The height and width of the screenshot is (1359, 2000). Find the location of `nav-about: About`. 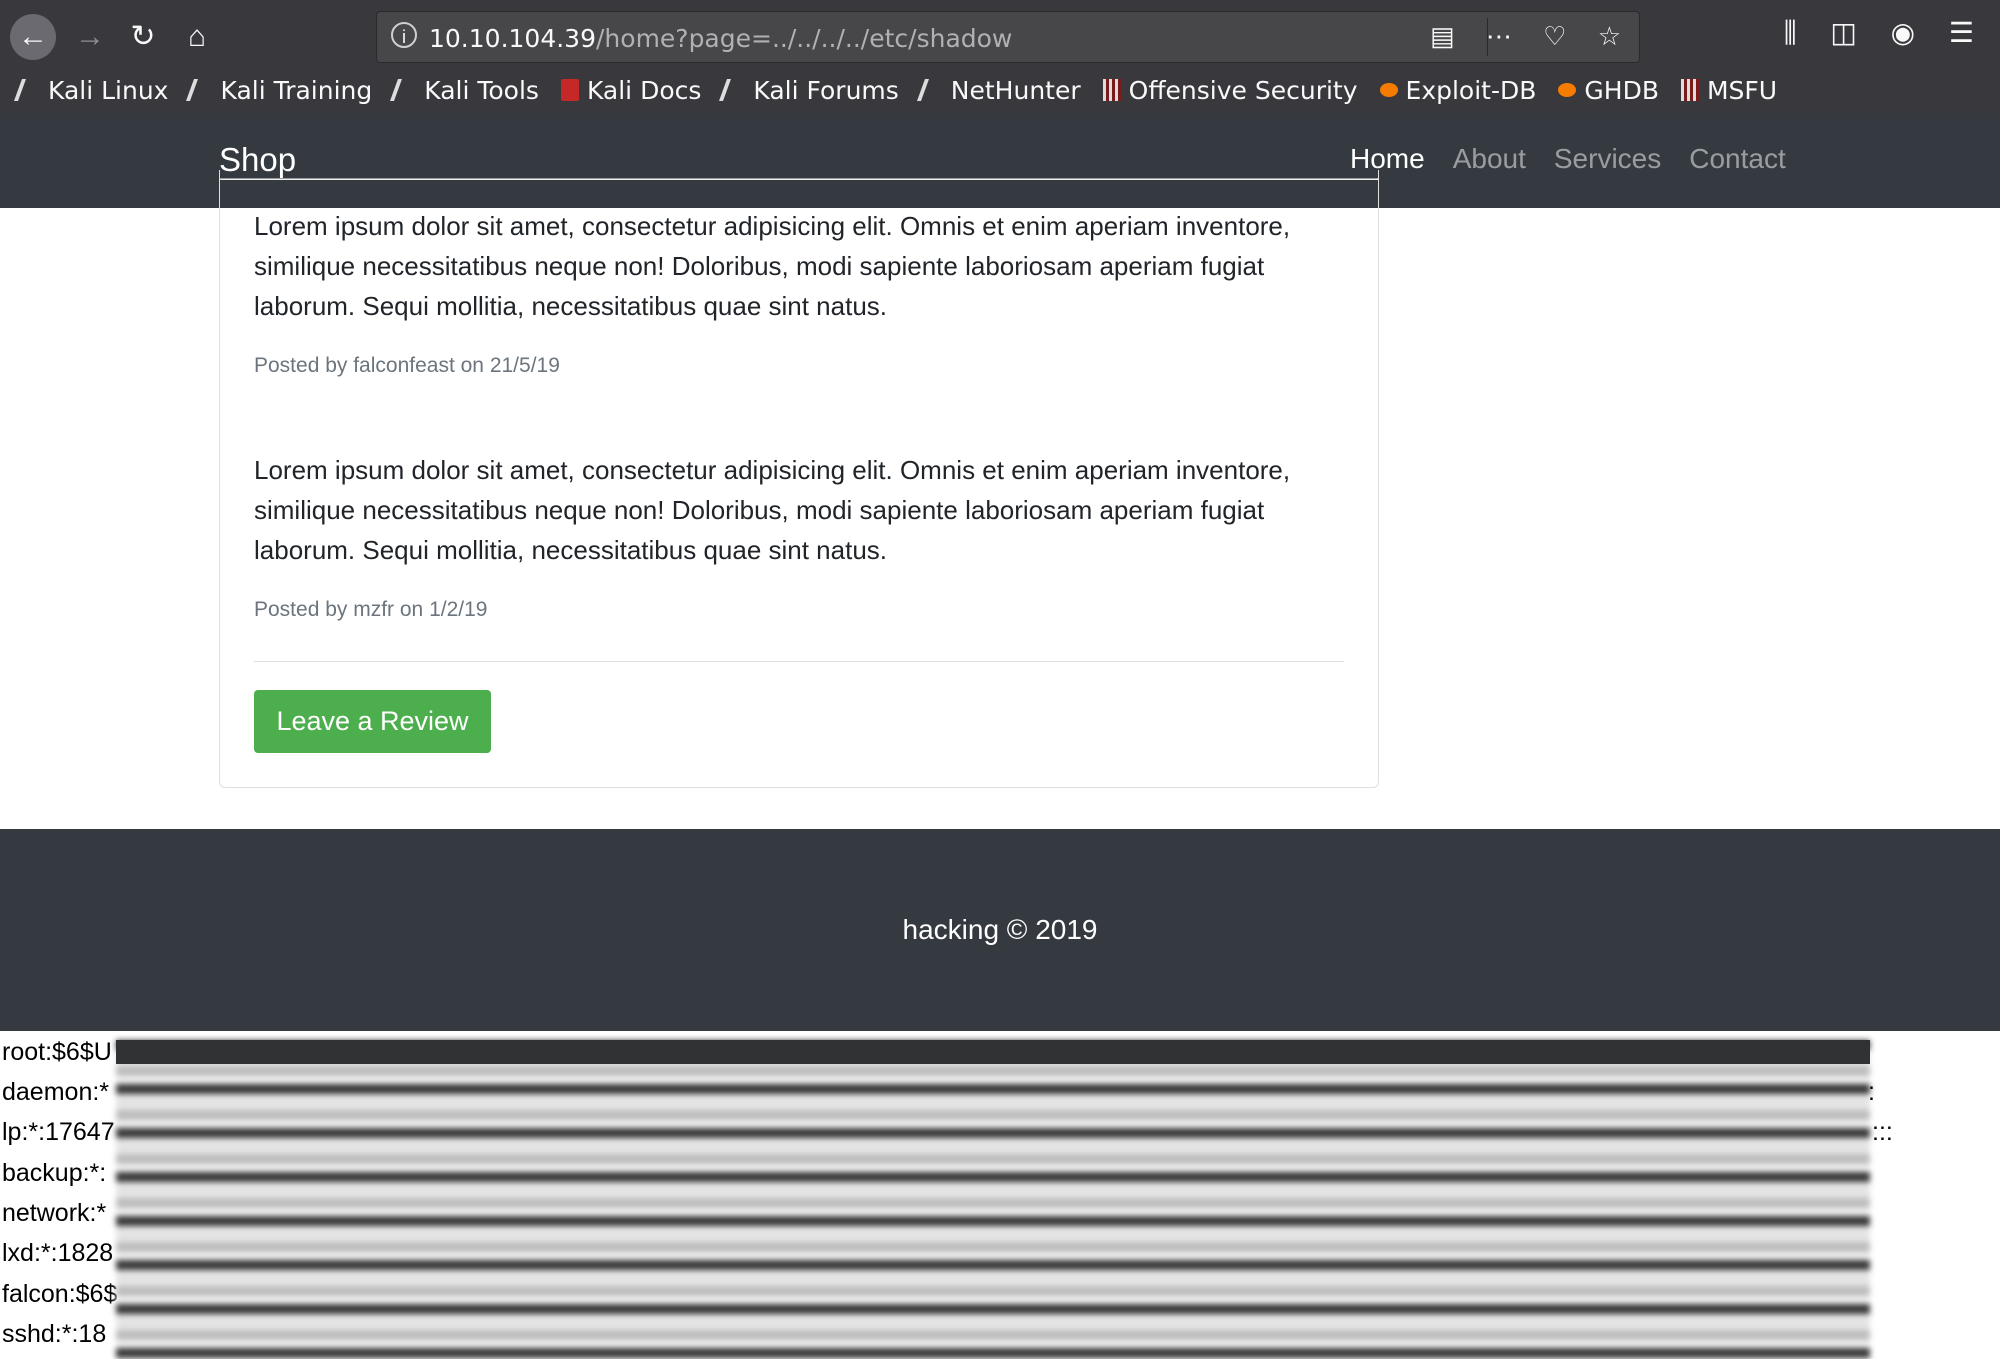

nav-about: About is located at coordinates (1489, 159).